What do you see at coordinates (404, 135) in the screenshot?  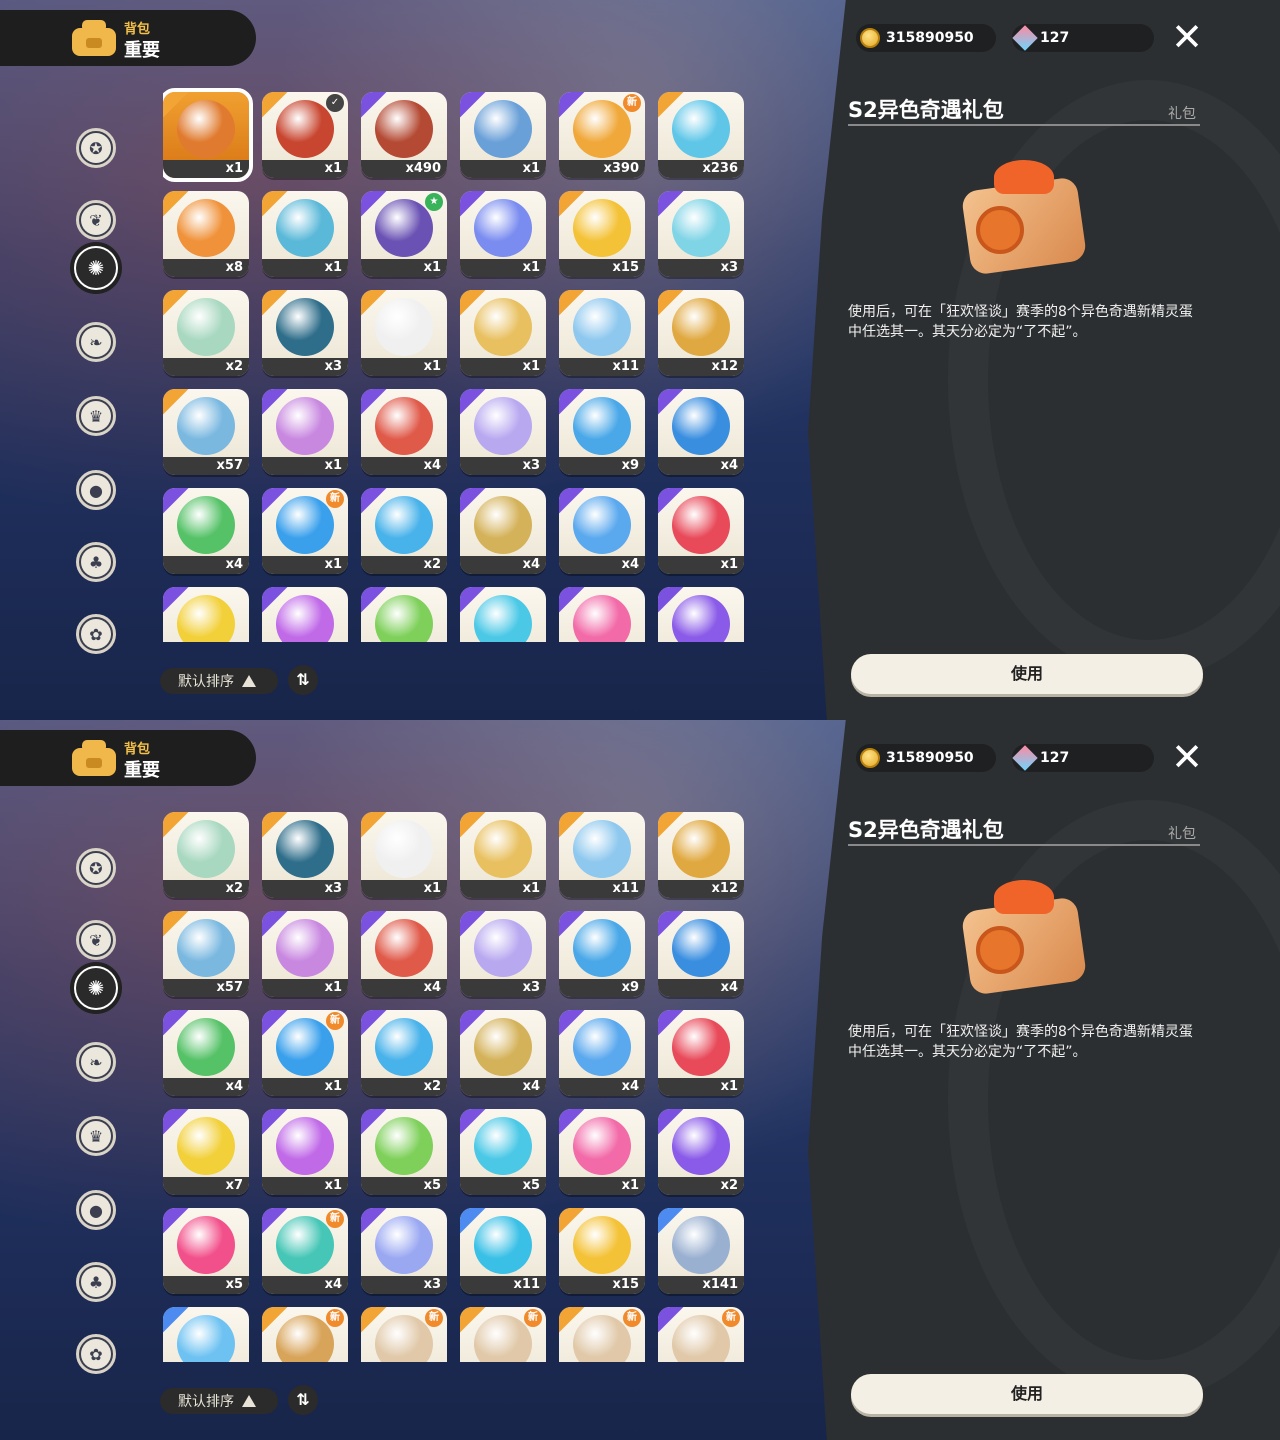 I see `item-slot: x490` at bounding box center [404, 135].